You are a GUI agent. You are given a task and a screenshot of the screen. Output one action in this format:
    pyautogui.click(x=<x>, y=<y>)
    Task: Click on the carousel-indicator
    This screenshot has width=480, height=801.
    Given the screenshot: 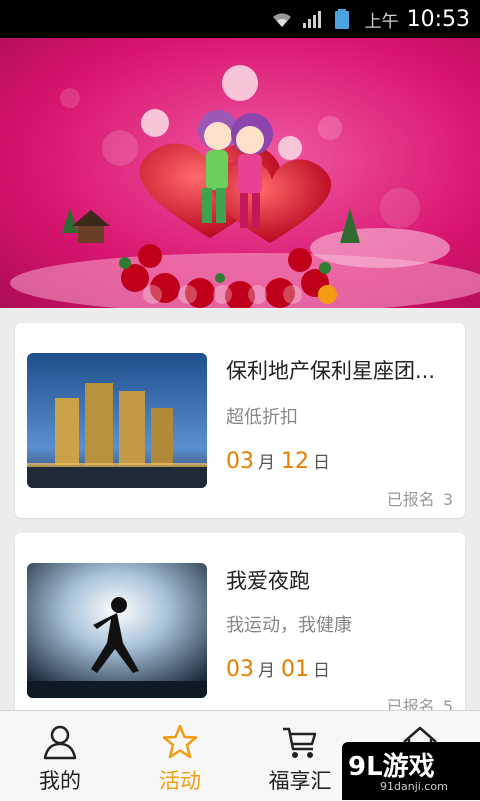 What is the action you would take?
    pyautogui.click(x=240, y=294)
    